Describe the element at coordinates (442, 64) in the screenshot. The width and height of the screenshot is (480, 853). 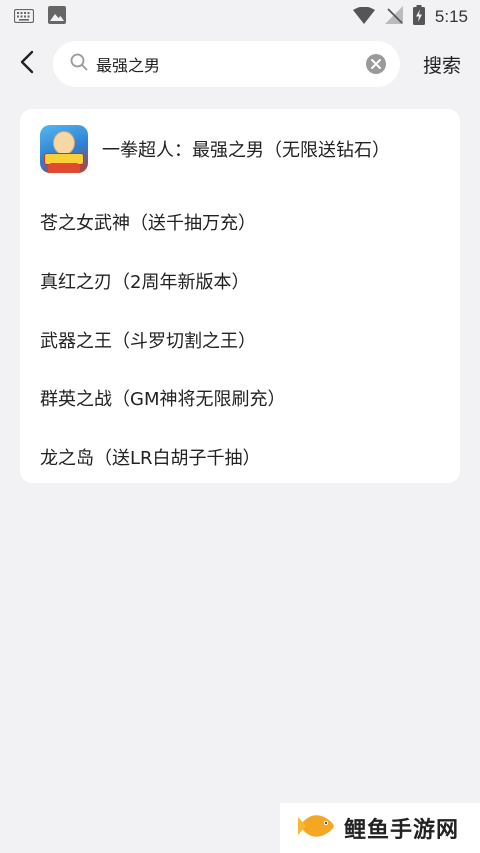
I see `search-button: 搜索` at that location.